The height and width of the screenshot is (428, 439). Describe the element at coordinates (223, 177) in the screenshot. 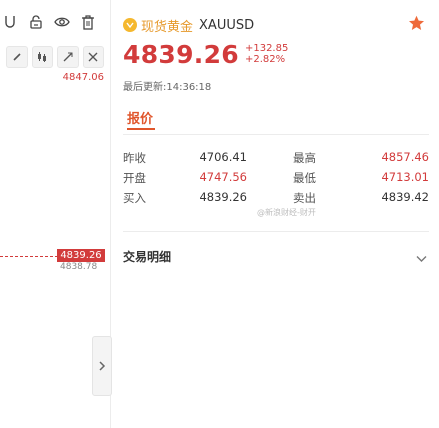

I see `open-value: 4747.56` at that location.